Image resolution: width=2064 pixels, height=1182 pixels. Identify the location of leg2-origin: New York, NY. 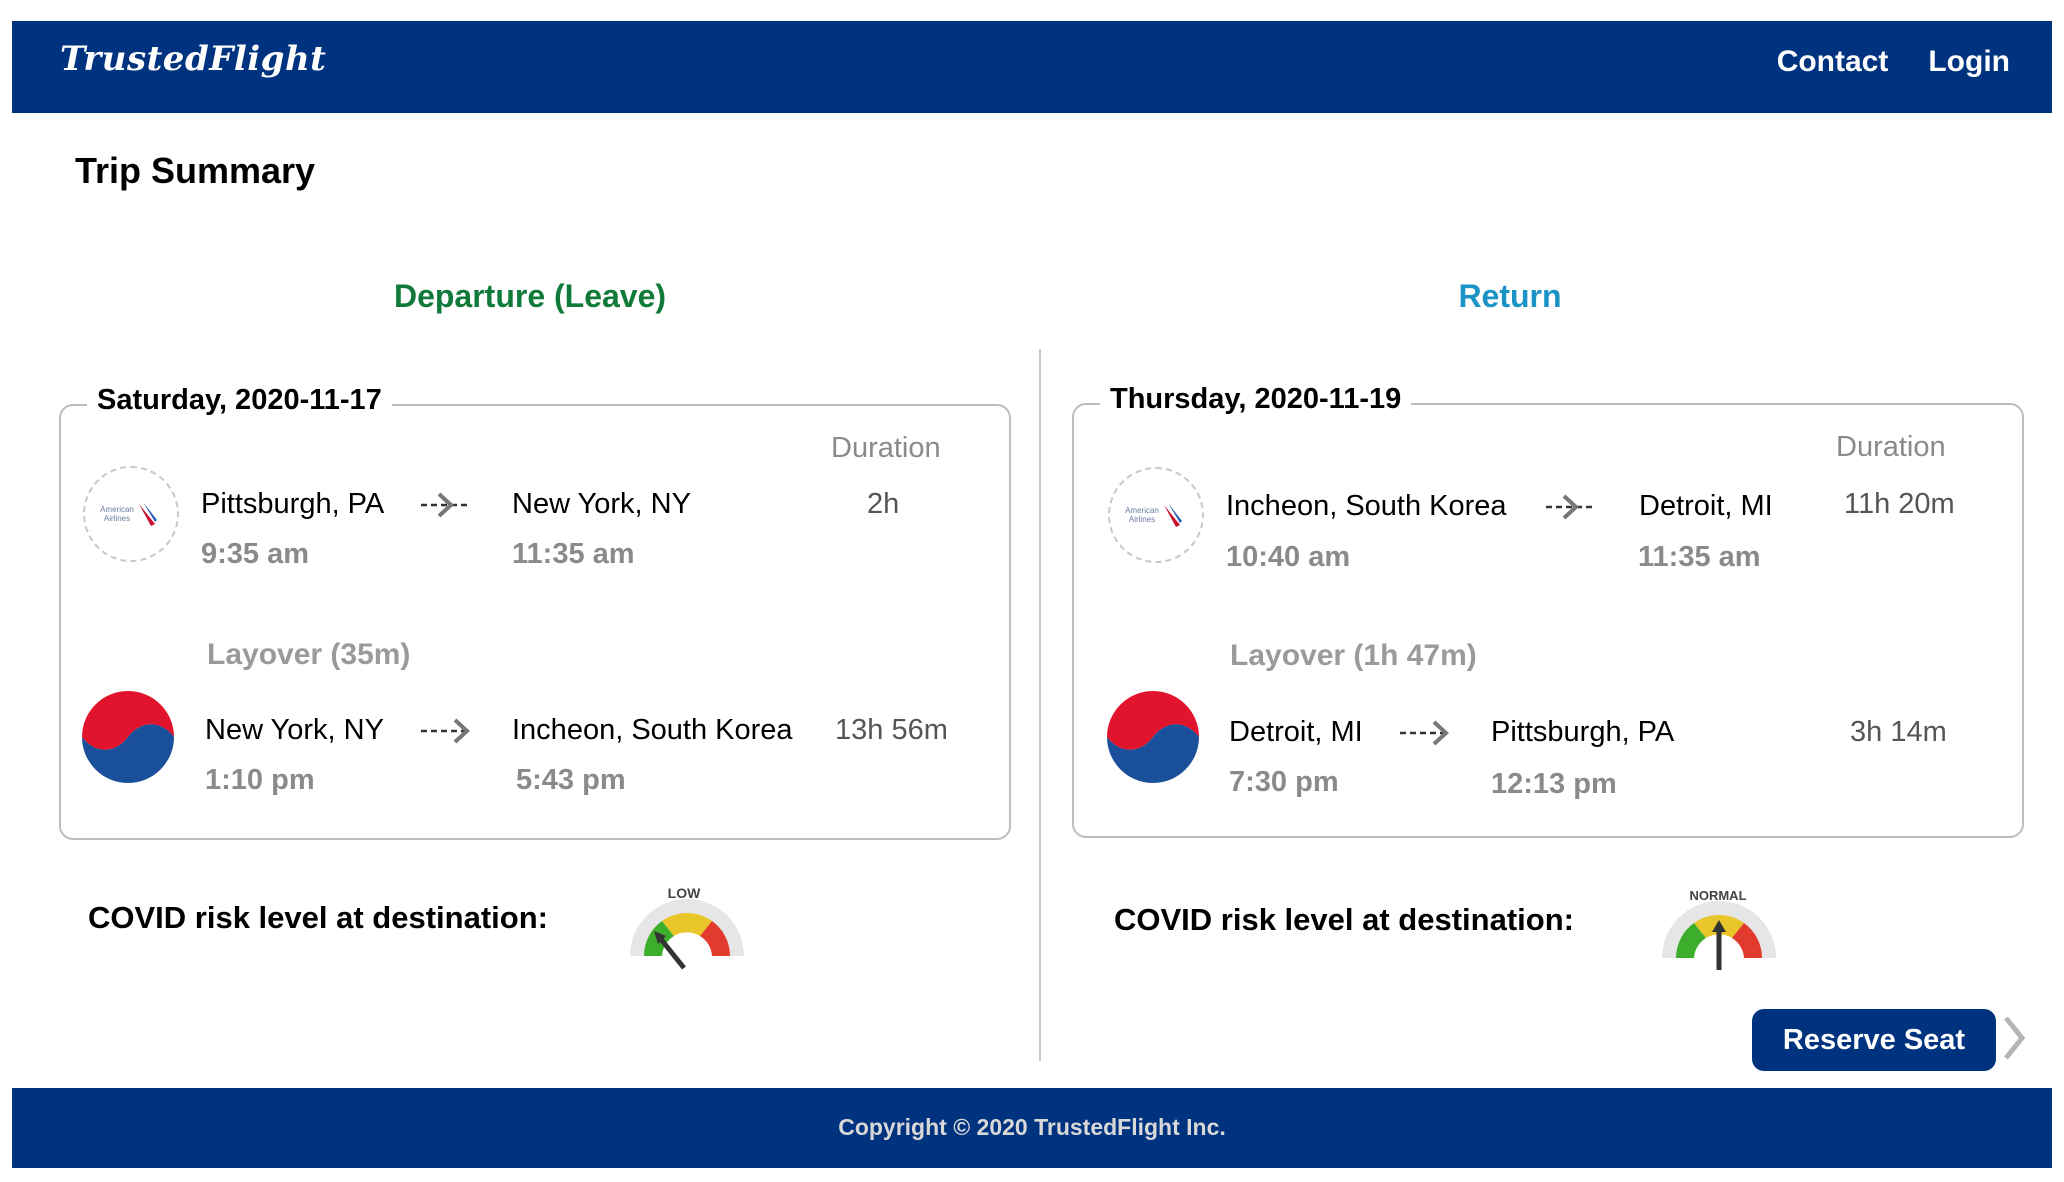
(294, 730).